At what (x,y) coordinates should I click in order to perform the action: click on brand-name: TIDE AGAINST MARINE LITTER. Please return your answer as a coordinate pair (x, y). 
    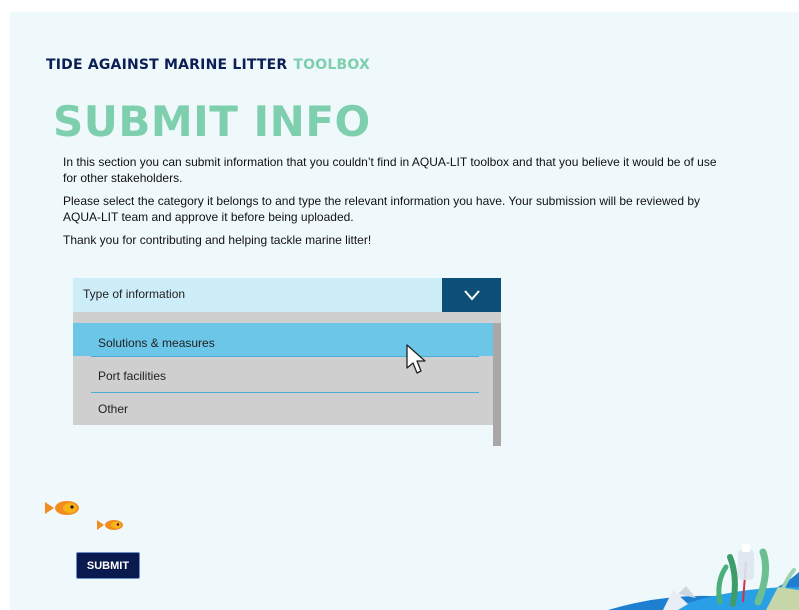
    Looking at the image, I should click on (167, 65).